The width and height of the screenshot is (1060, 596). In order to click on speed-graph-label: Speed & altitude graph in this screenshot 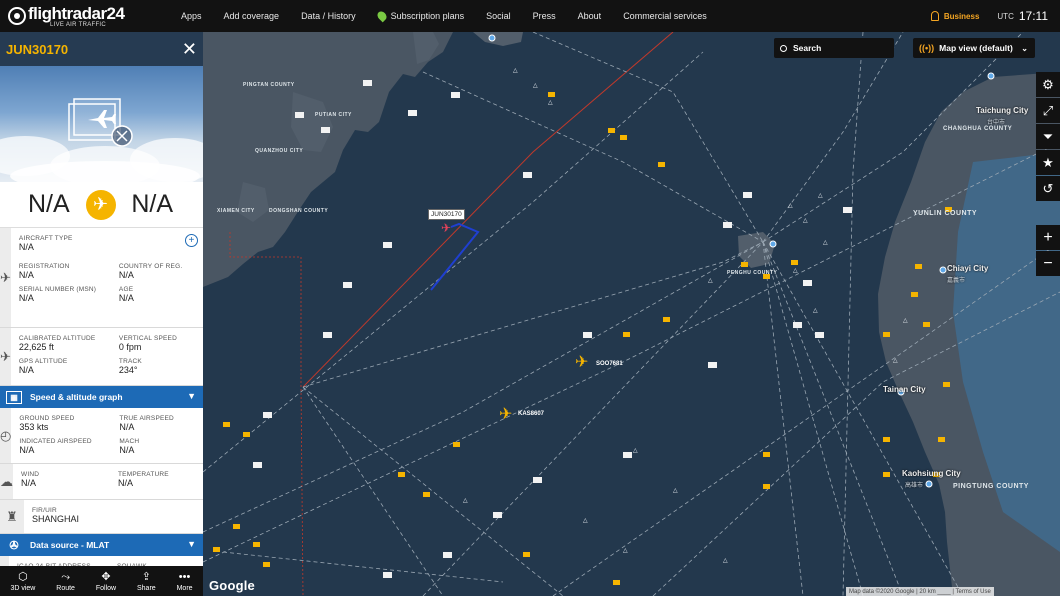, I will do `click(76, 397)`.